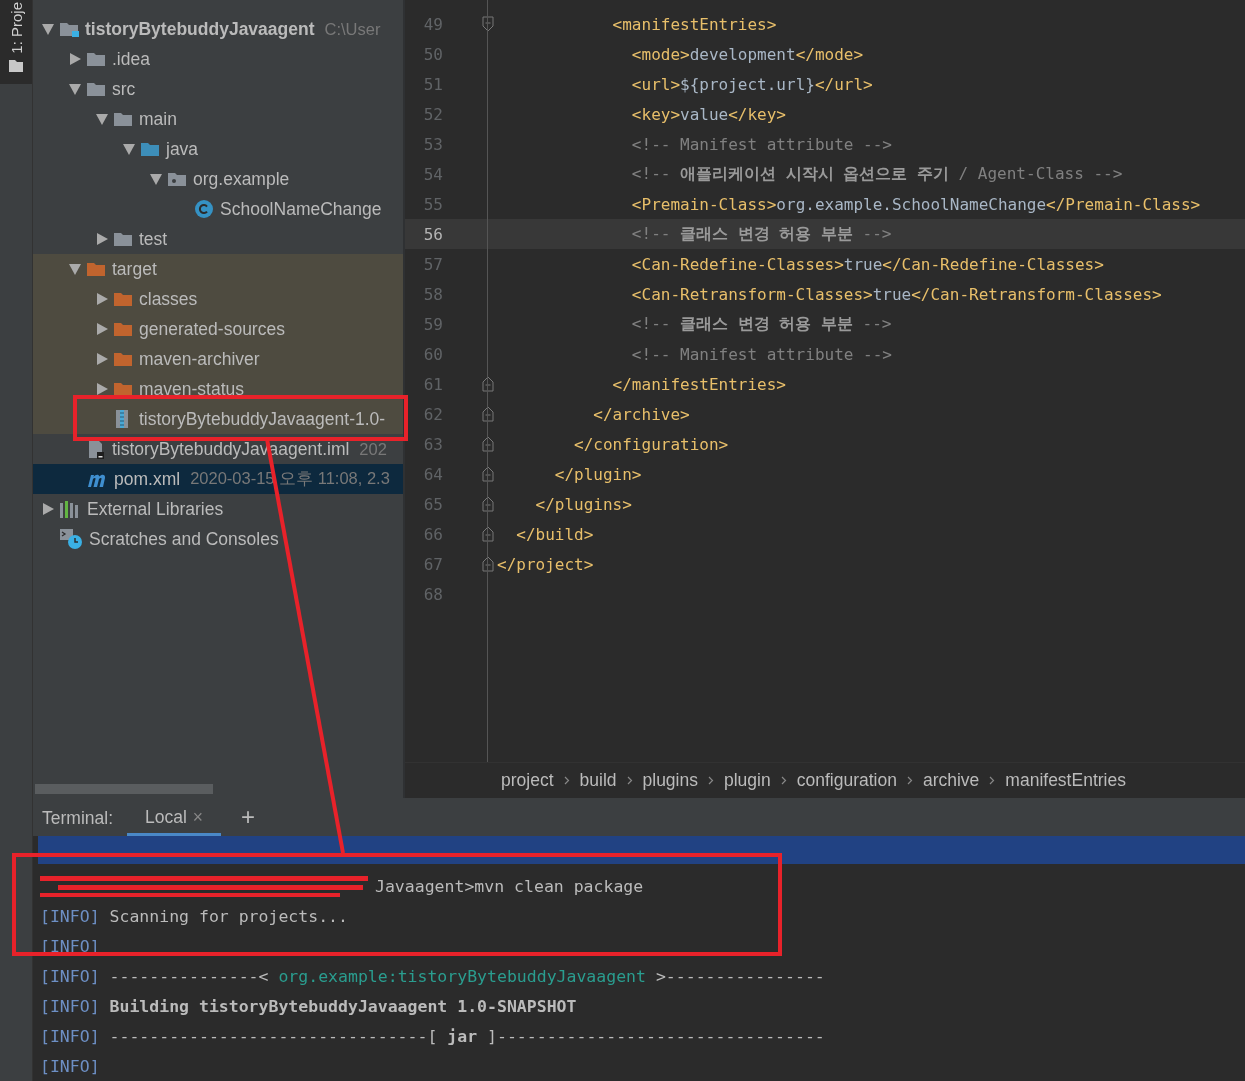 Image resolution: width=1245 pixels, height=1081 pixels. Describe the element at coordinates (761, 144) in the screenshot. I see `code-line: <!-- Manifest attribute -->` at that location.